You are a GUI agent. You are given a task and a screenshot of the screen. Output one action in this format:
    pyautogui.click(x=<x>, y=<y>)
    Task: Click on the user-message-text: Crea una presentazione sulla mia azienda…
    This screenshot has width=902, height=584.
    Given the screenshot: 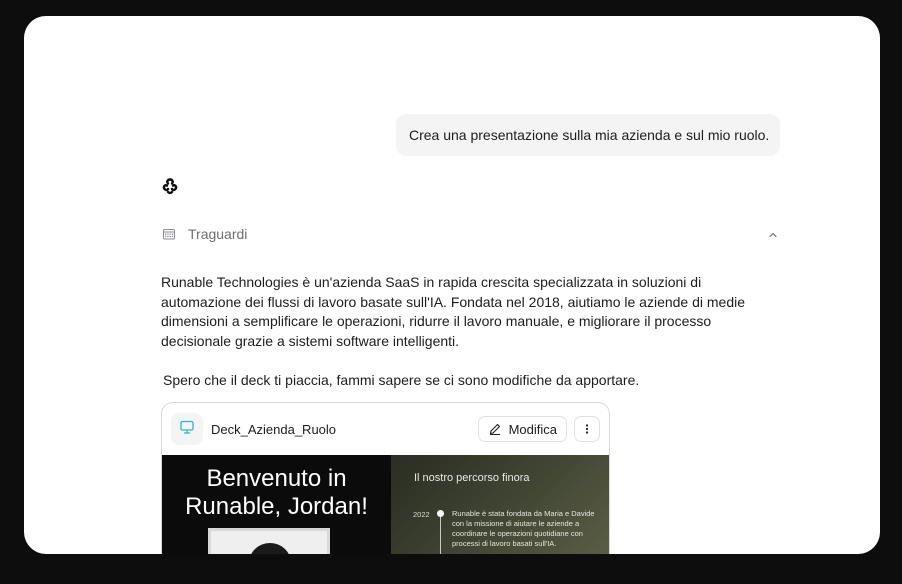 What is the action you would take?
    pyautogui.click(x=589, y=135)
    